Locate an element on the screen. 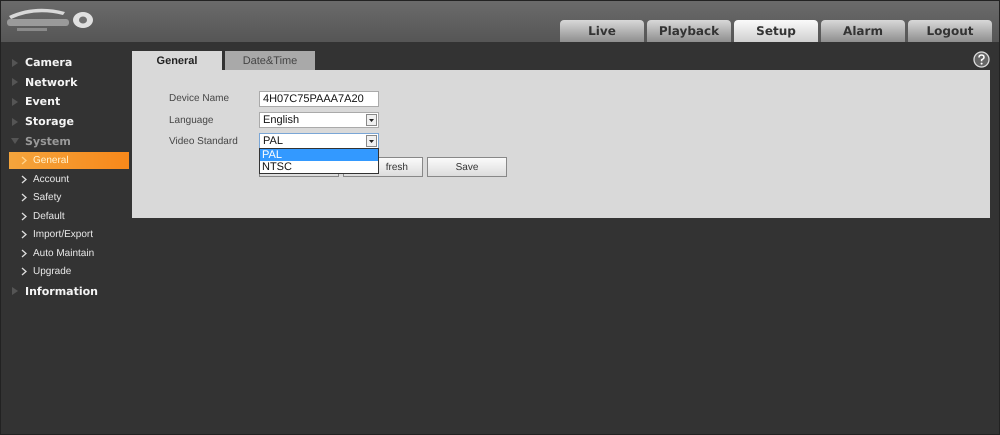 This screenshot has width=1000, height=435. nav-tab: Playback is located at coordinates (689, 31).